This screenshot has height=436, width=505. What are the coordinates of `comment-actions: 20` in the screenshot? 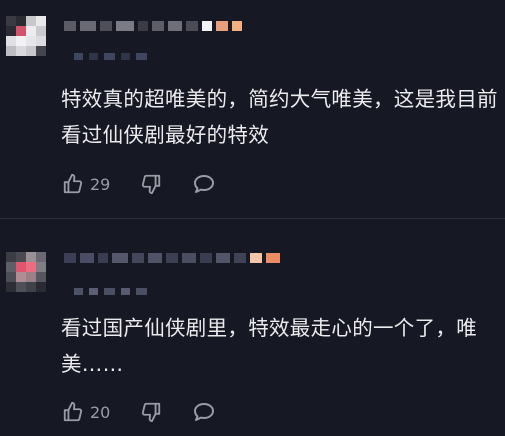 It's located at (154, 412).